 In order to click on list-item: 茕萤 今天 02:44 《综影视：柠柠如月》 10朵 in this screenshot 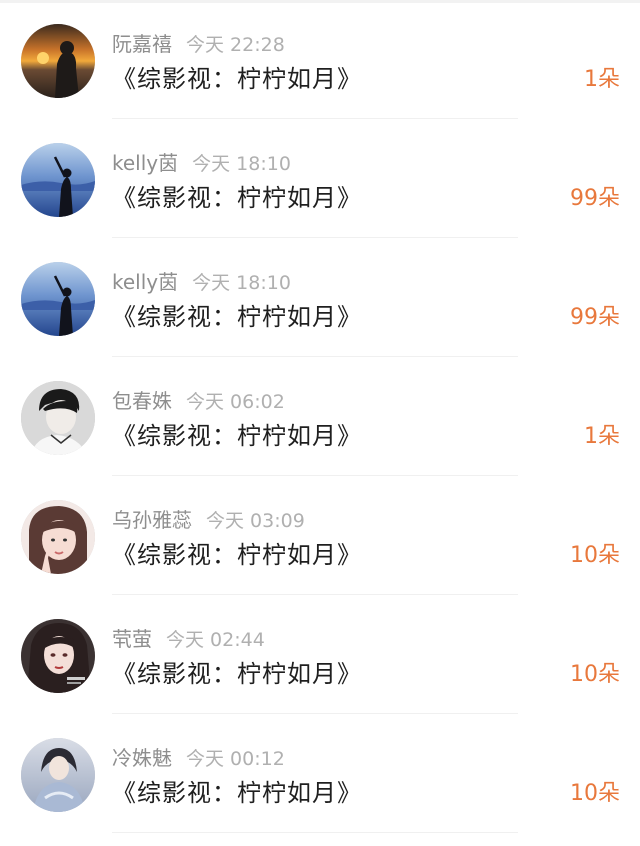, I will do `click(320, 654)`.